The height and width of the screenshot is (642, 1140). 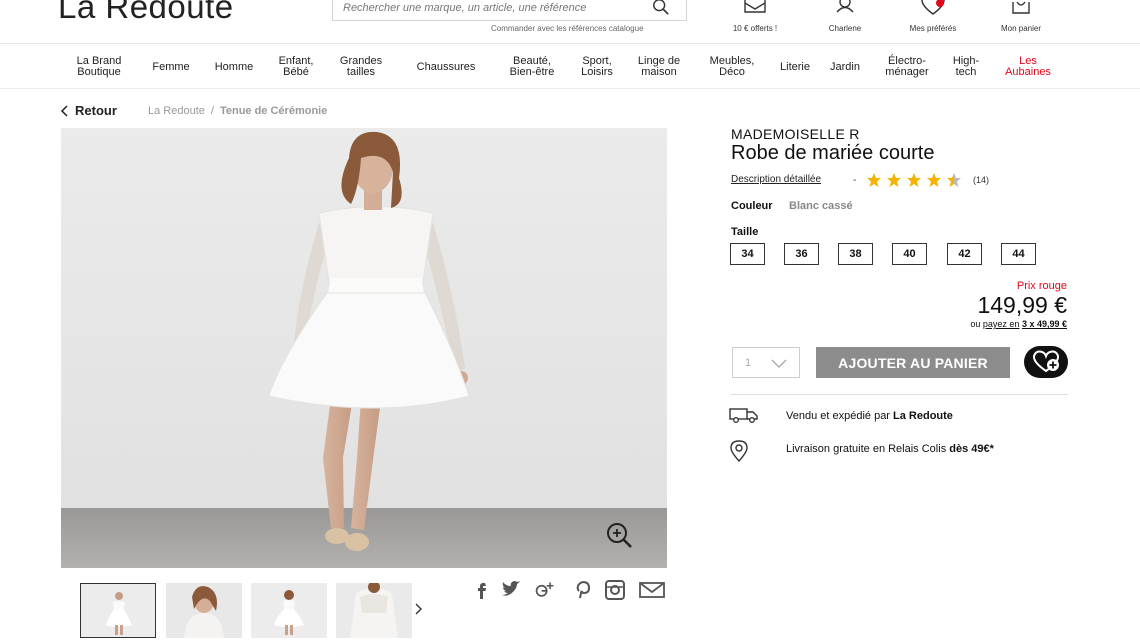 What do you see at coordinates (933, 28) in the screenshot?
I see `header-favorites-label: Mes préférés` at bounding box center [933, 28].